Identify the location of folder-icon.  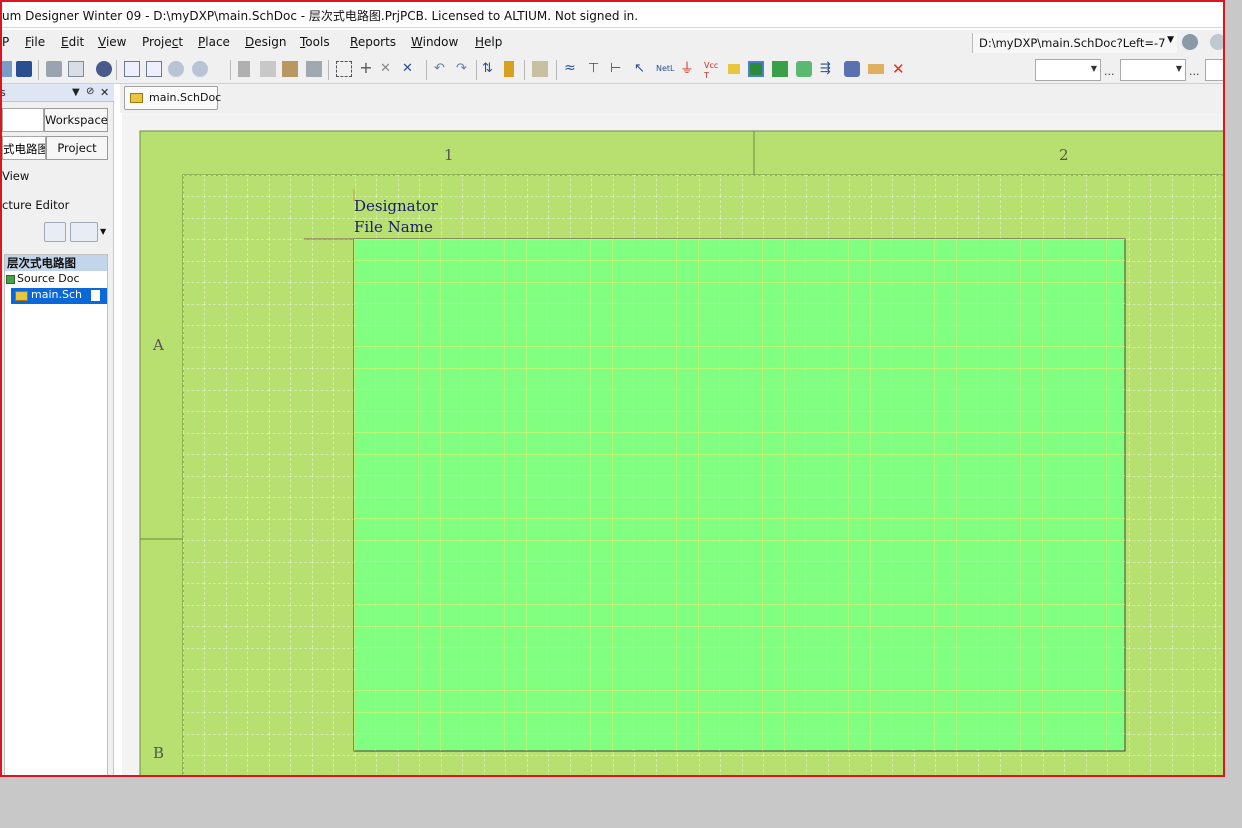
(10, 279).